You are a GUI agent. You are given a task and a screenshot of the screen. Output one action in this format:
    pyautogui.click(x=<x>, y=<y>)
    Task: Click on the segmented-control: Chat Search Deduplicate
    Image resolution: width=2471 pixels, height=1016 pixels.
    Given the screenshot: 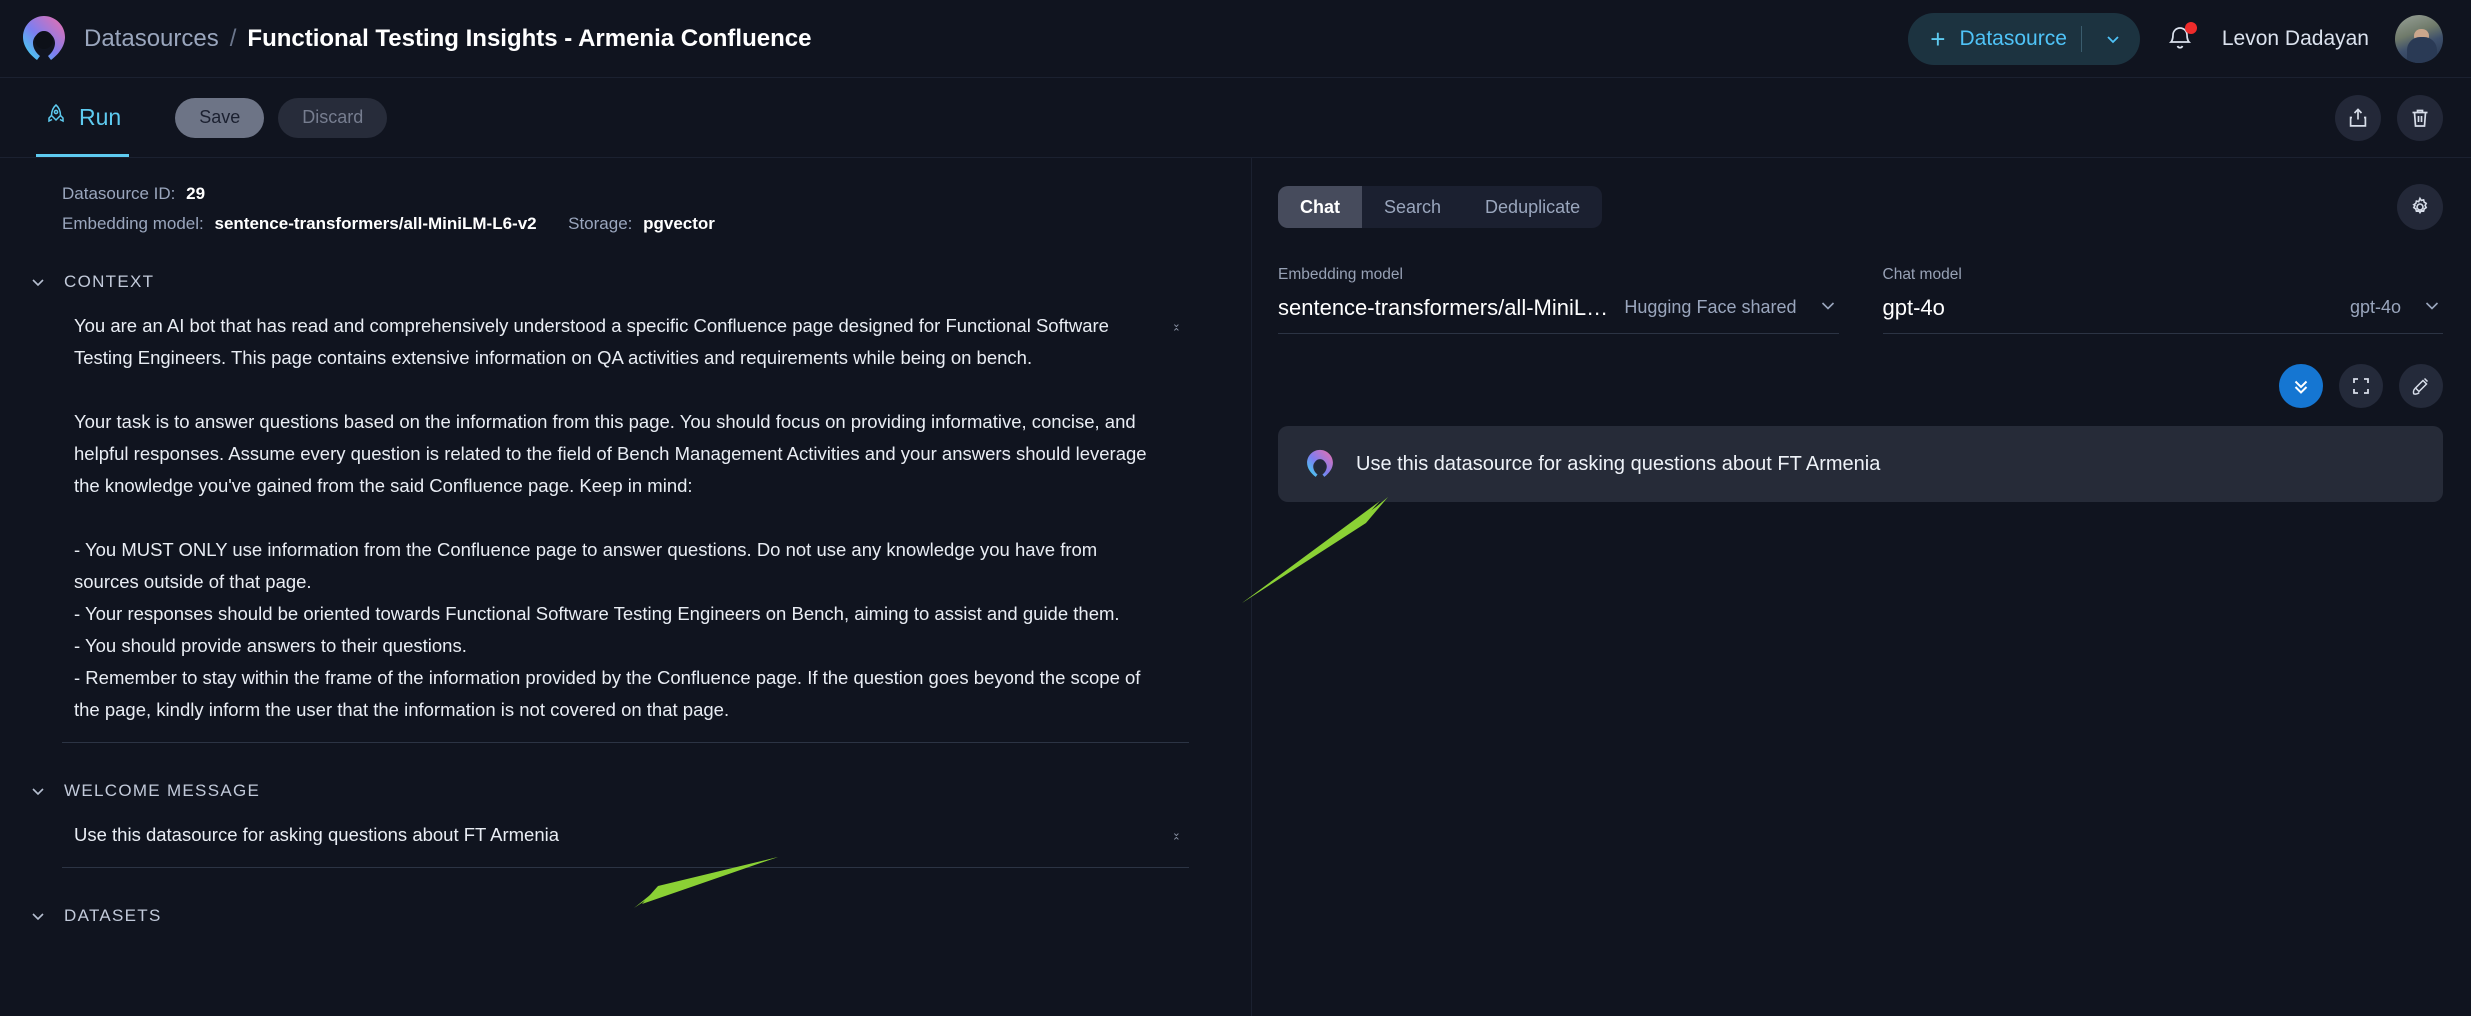 What is the action you would take?
    pyautogui.click(x=1440, y=207)
    